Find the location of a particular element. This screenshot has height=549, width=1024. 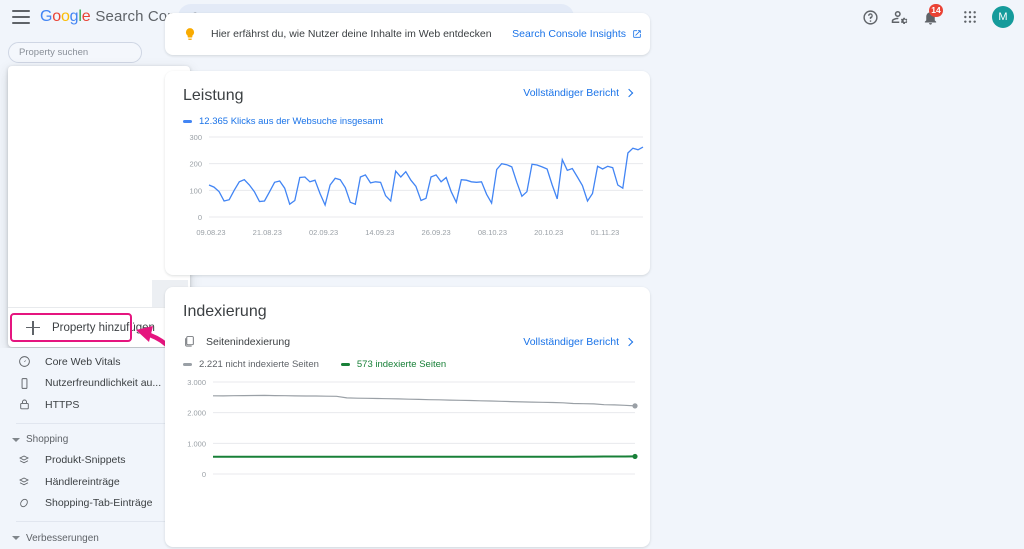

lock-icon is located at coordinates (24, 404).